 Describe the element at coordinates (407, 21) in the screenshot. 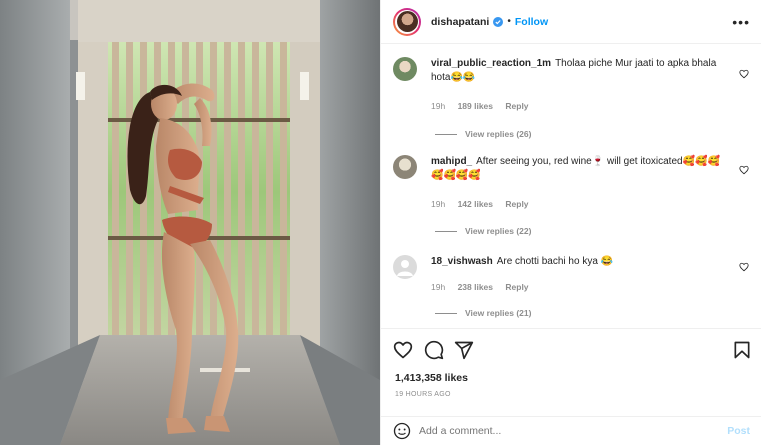

I see `author-avatar` at that location.